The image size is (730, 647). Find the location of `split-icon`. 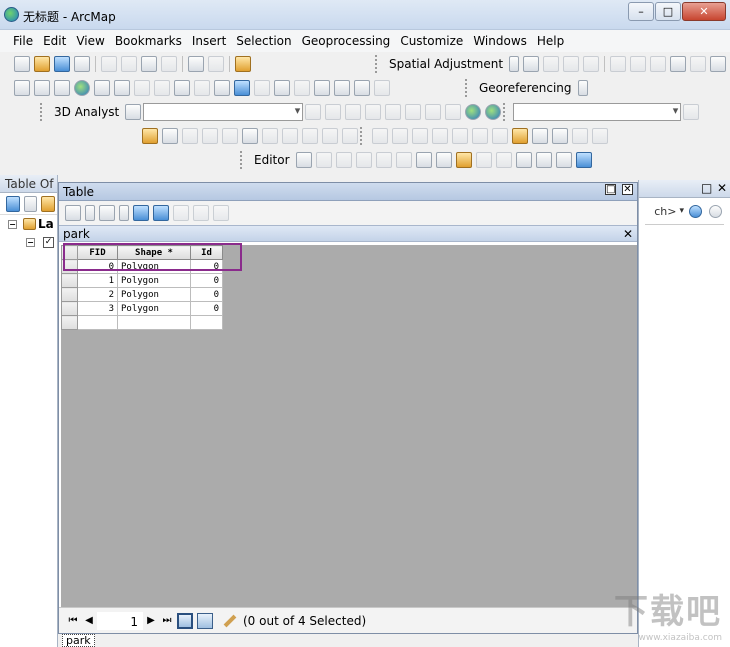

split-icon is located at coordinates (483, 160).